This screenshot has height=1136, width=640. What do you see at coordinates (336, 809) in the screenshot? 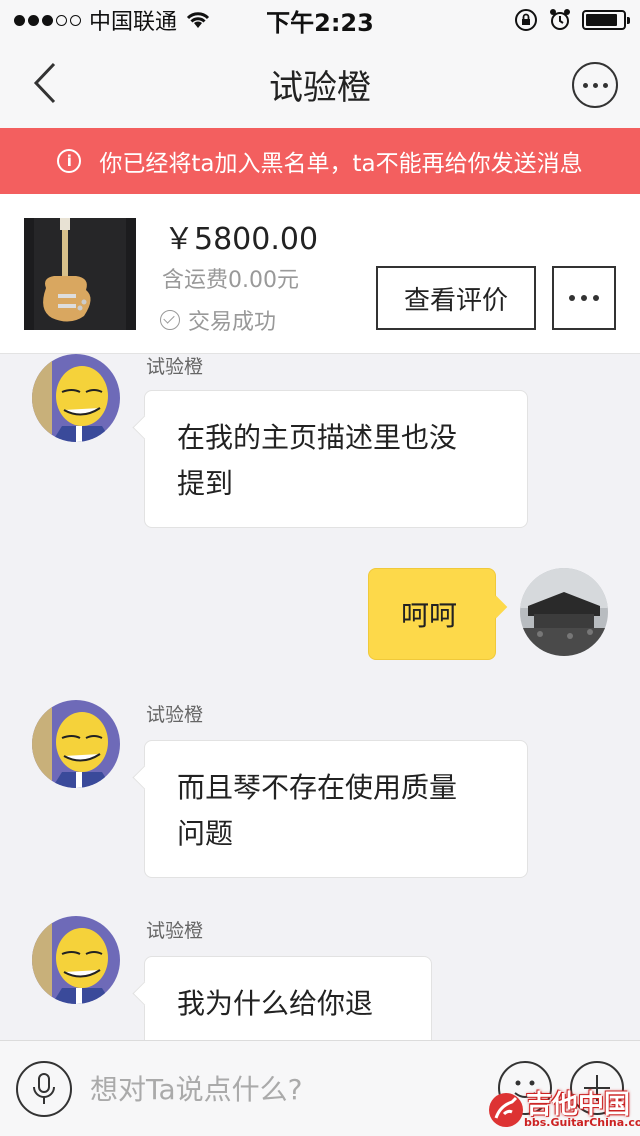
I see `message-bubble-incoming: 而且琴不存在使用质量 问题` at bounding box center [336, 809].